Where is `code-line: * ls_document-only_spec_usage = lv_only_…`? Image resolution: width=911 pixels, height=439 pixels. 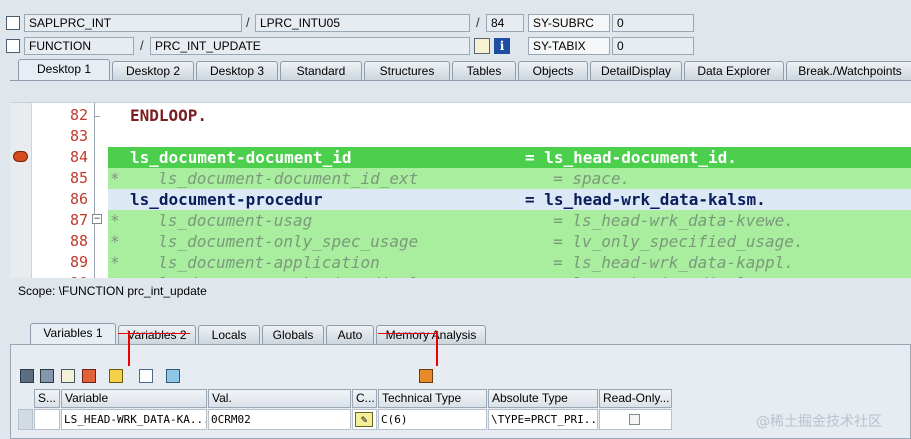 code-line: * ls_document-only_spec_usage = lv_only_… is located at coordinates (509, 241).